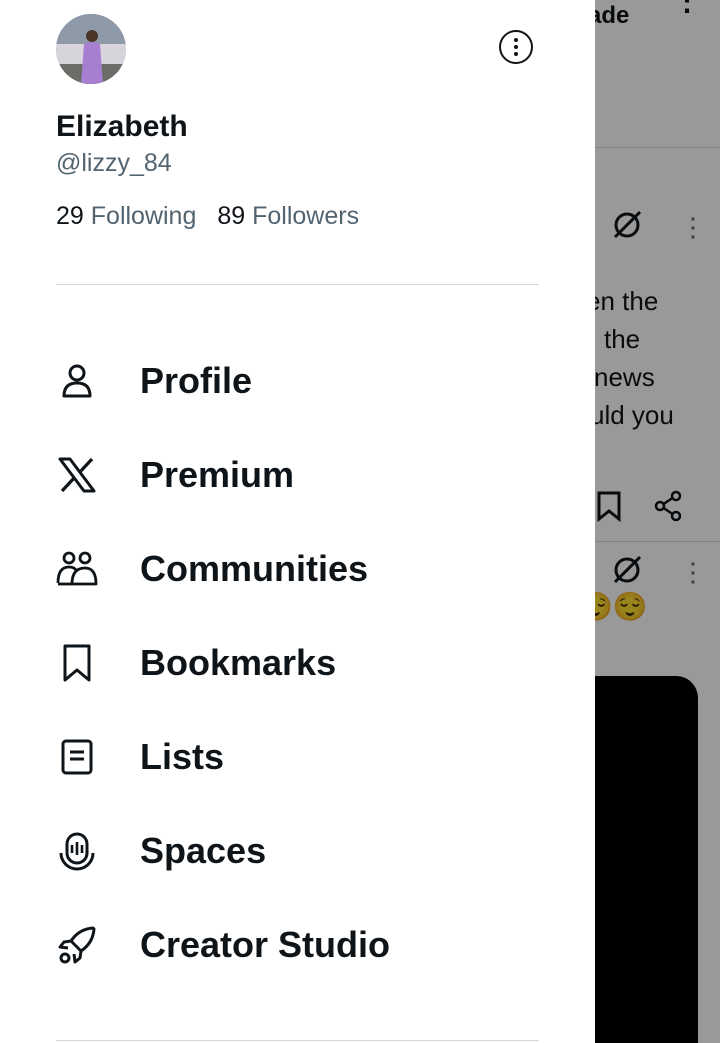 The width and height of the screenshot is (720, 1043). Describe the element at coordinates (231, 216) in the screenshot. I see `followers-count: 89` at that location.